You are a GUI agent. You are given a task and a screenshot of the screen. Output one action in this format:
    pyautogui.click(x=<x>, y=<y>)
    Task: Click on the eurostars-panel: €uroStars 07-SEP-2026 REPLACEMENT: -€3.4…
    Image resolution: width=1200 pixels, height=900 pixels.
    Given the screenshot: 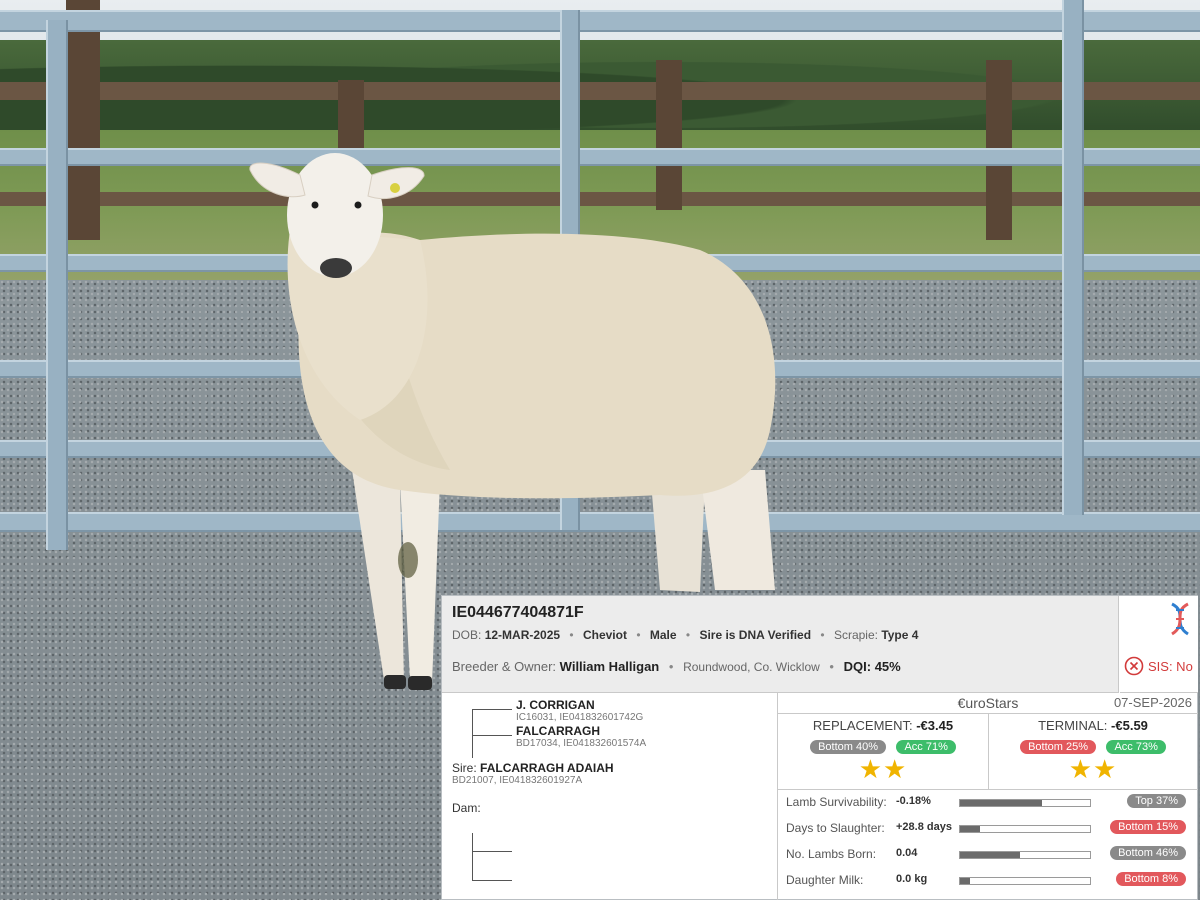 What is the action you would take?
    pyautogui.click(x=988, y=741)
    